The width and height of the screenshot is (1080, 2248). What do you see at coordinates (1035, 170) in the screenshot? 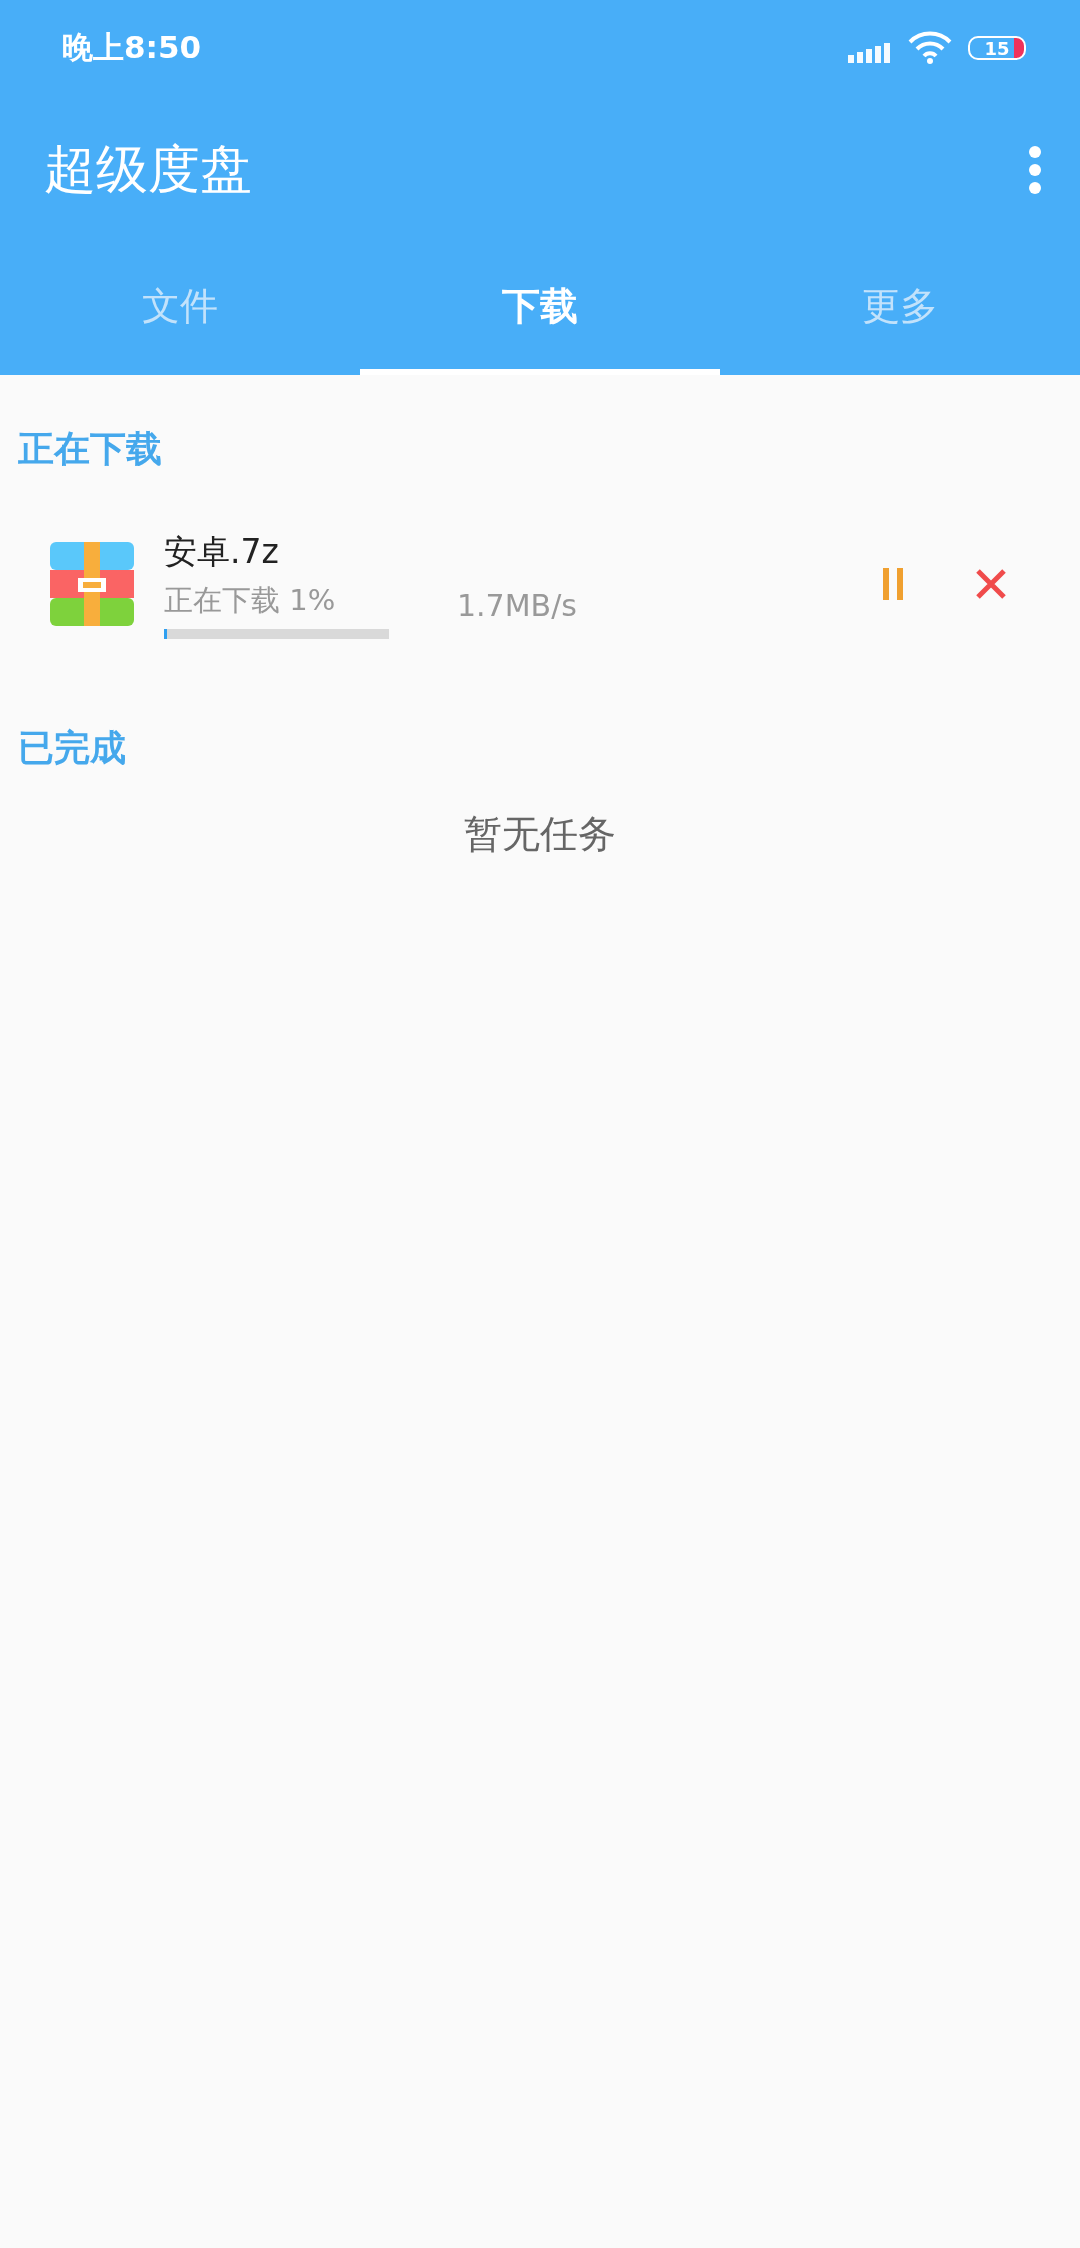
I see `more-vertical-icon` at bounding box center [1035, 170].